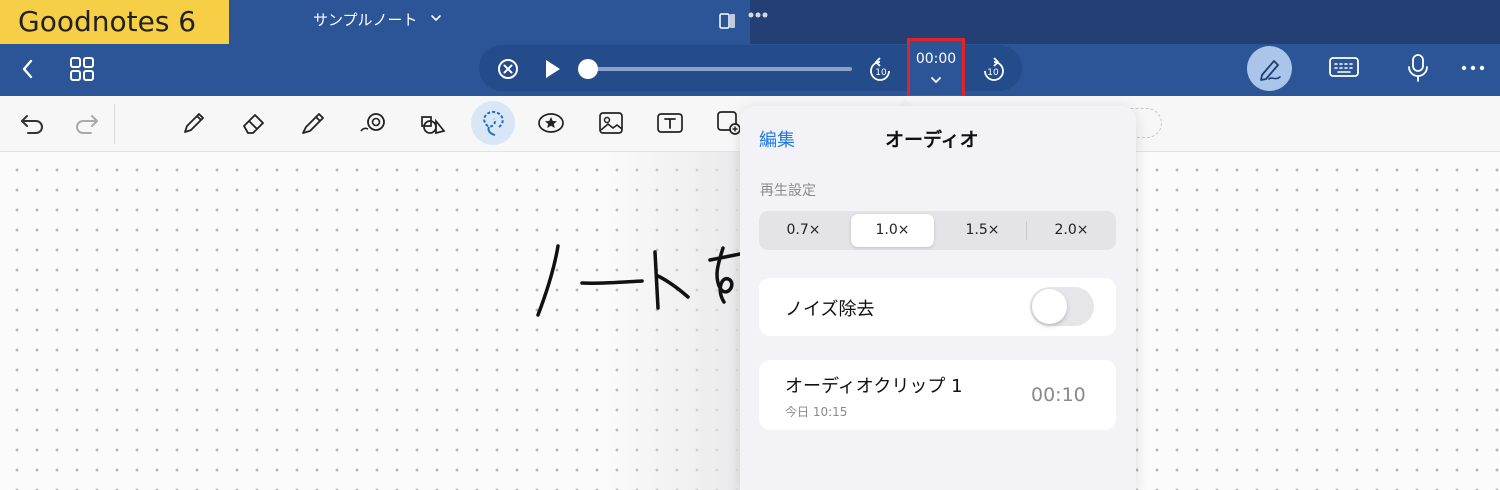 This screenshot has width=1500, height=490. I want to click on audio-clip-name: オーディオクリップ 1, so click(874, 386).